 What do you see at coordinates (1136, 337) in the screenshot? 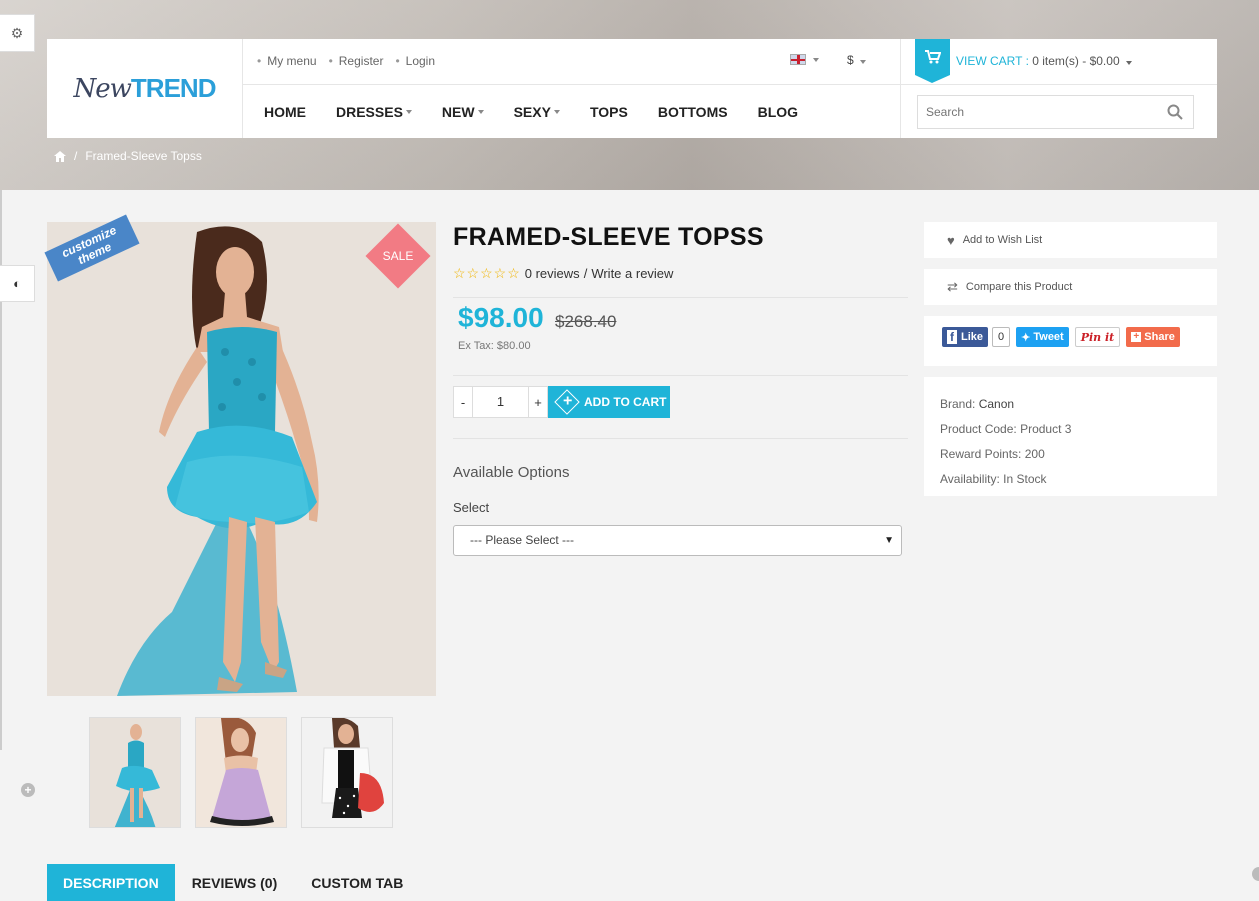
I see `share-plus-icon: +` at bounding box center [1136, 337].